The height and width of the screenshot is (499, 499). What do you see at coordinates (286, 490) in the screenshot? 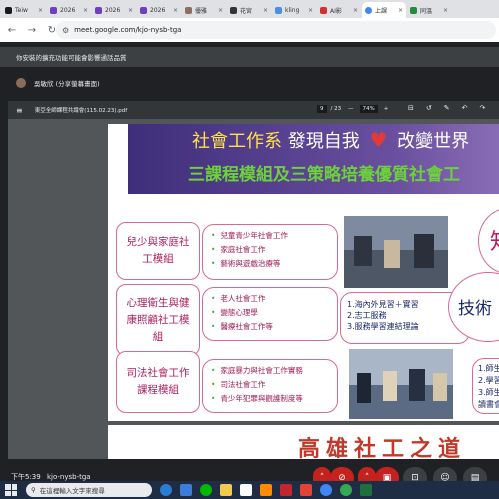
I see `acrobat-icon` at bounding box center [286, 490].